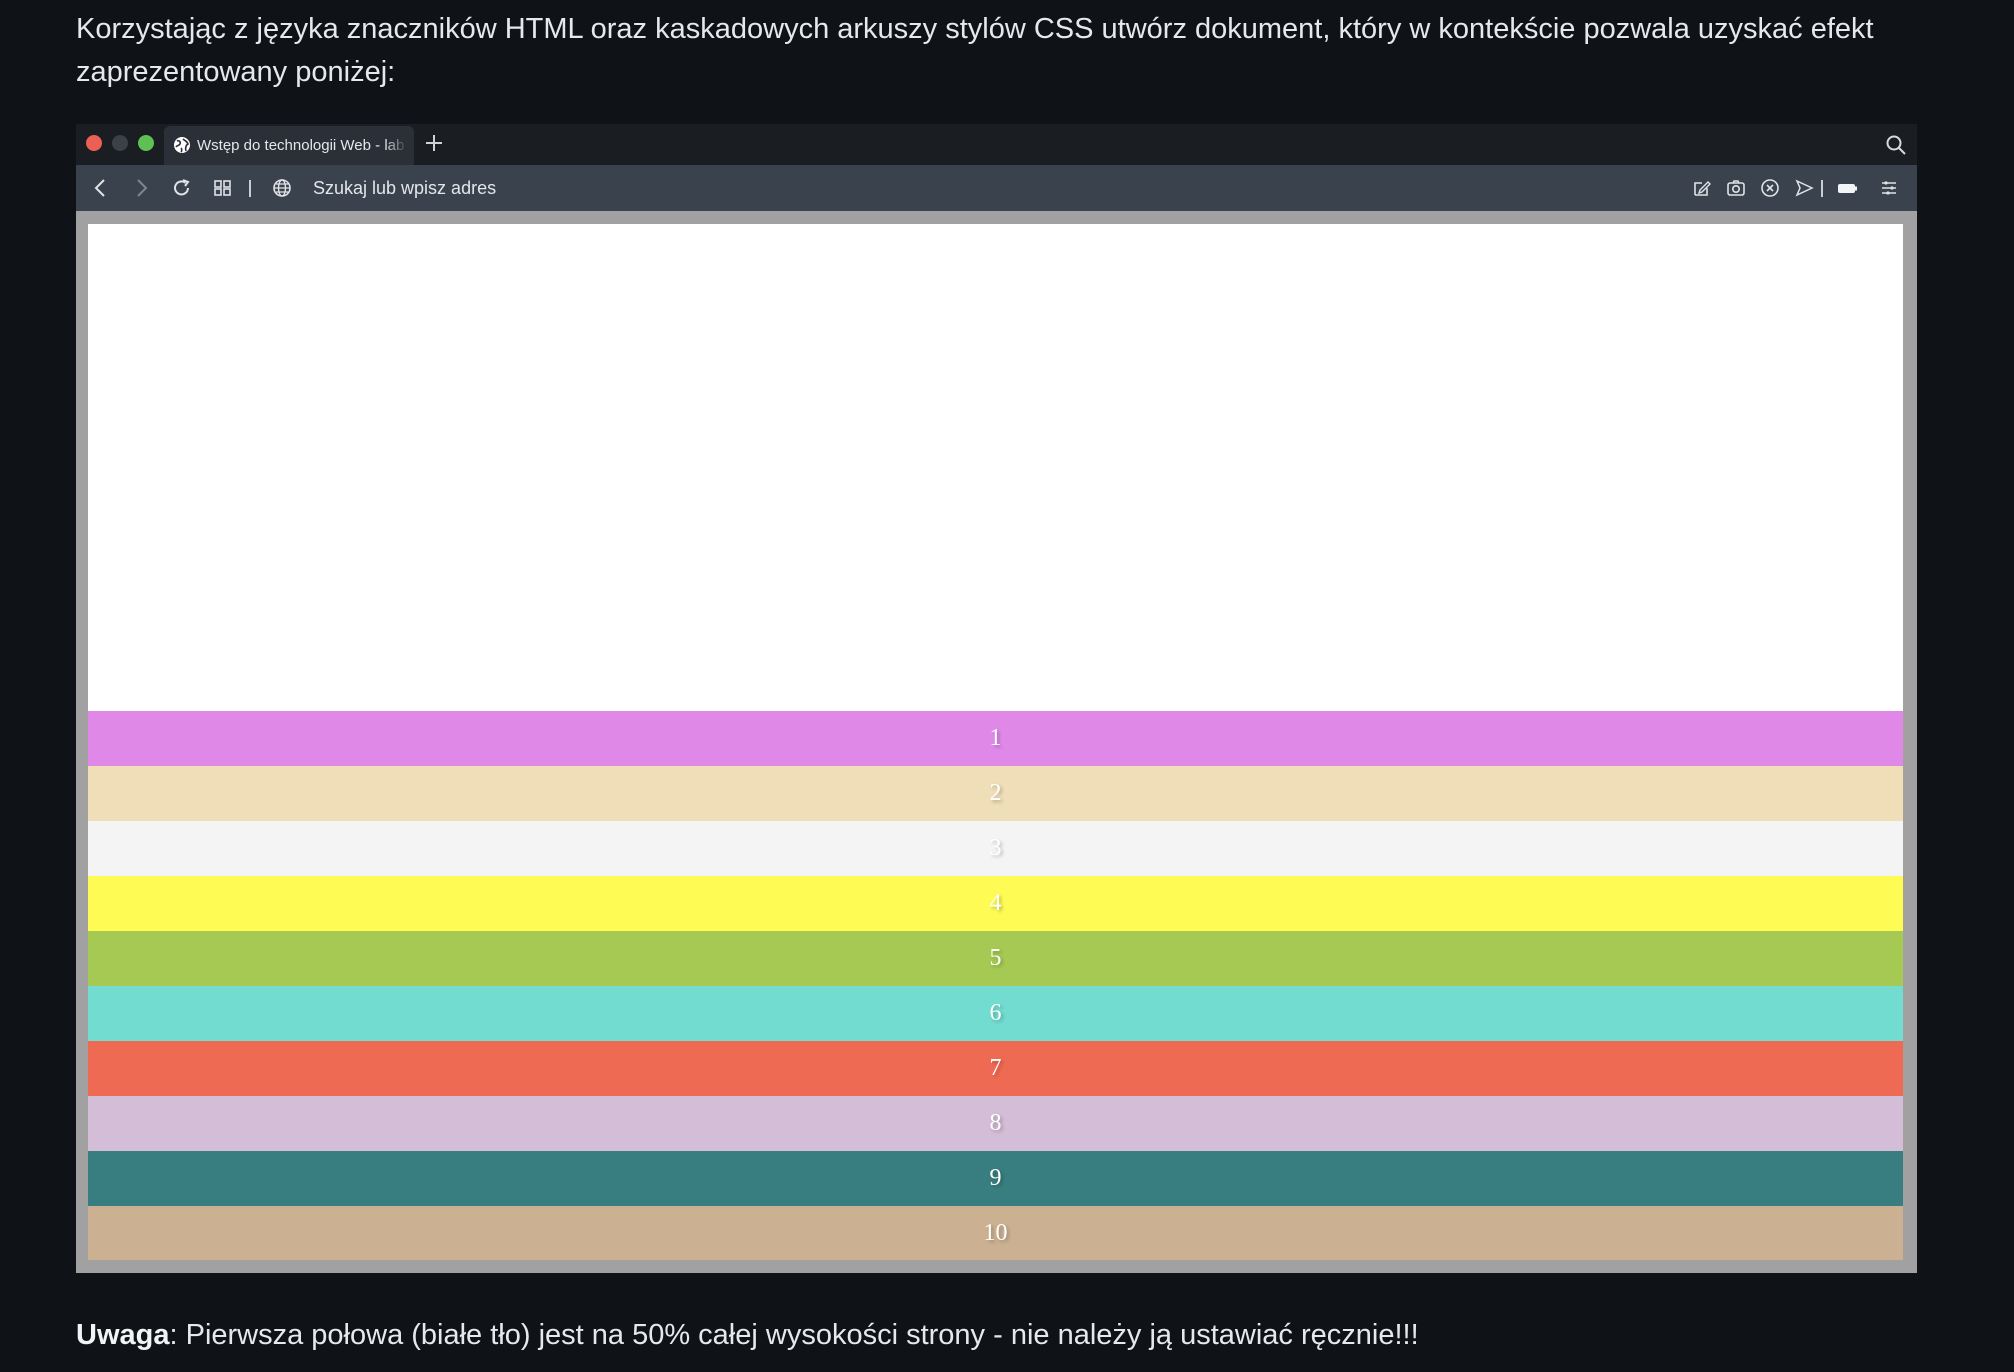  What do you see at coordinates (1702, 188) in the screenshot?
I see `edit-icon` at bounding box center [1702, 188].